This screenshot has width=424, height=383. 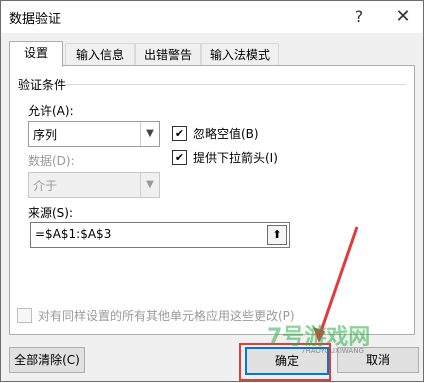 What do you see at coordinates (51, 161) in the screenshot?
I see `data-label: 数据(D):` at bounding box center [51, 161].